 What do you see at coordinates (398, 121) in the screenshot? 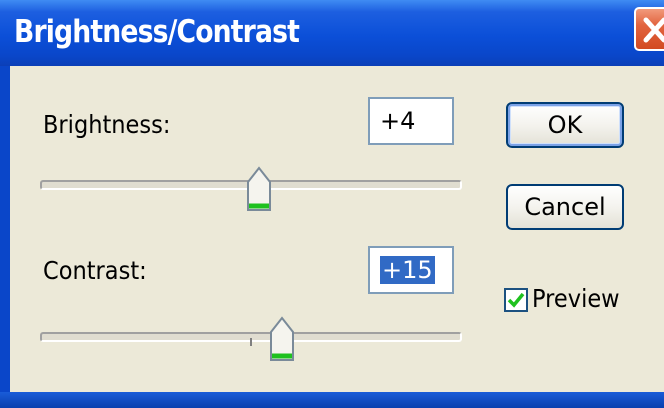
I see `brightness-value: +4` at bounding box center [398, 121].